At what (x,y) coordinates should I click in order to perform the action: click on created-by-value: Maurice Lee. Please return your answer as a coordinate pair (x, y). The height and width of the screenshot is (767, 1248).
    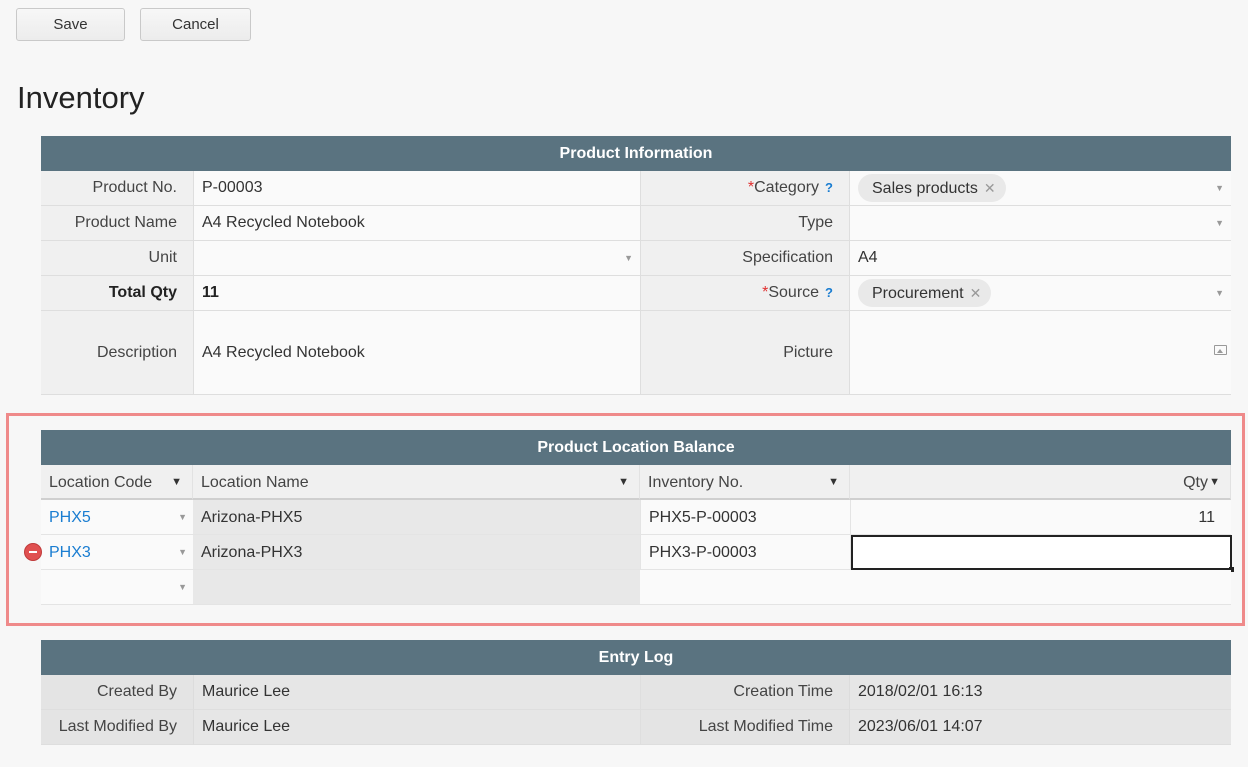
    Looking at the image, I should click on (416, 692).